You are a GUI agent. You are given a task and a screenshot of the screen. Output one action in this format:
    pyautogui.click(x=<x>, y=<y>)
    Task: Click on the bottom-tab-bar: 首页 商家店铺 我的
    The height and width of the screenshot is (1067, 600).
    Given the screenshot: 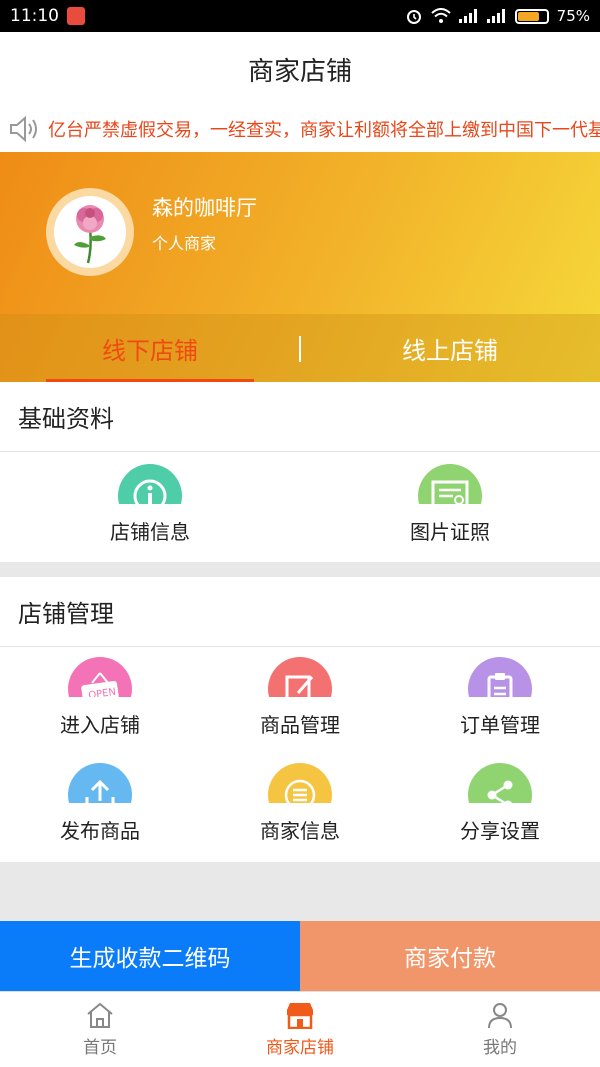 What is the action you would take?
    pyautogui.click(x=300, y=1029)
    